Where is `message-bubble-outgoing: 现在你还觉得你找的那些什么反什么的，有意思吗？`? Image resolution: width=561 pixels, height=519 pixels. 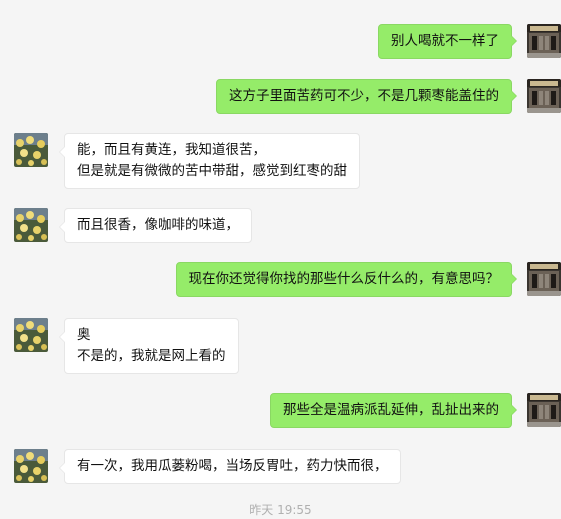 message-bubble-outgoing: 现在你还觉得你找的那些什么反什么的，有意思吗？ is located at coordinates (346, 279).